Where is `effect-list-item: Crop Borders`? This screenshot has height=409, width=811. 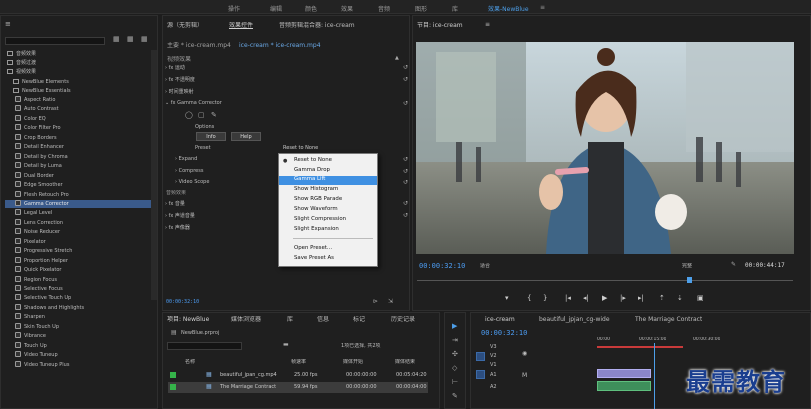 effect-list-item: Crop Borders is located at coordinates (36, 137).